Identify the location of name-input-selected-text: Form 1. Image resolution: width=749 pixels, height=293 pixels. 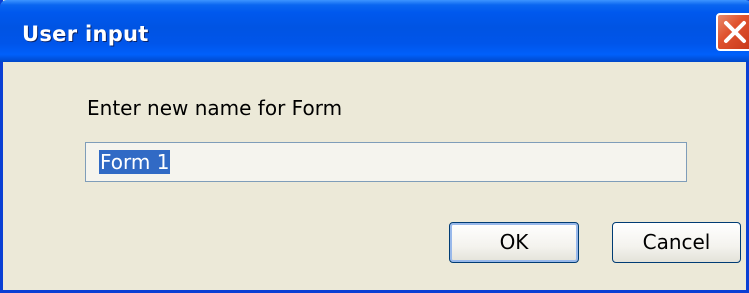
(135, 162).